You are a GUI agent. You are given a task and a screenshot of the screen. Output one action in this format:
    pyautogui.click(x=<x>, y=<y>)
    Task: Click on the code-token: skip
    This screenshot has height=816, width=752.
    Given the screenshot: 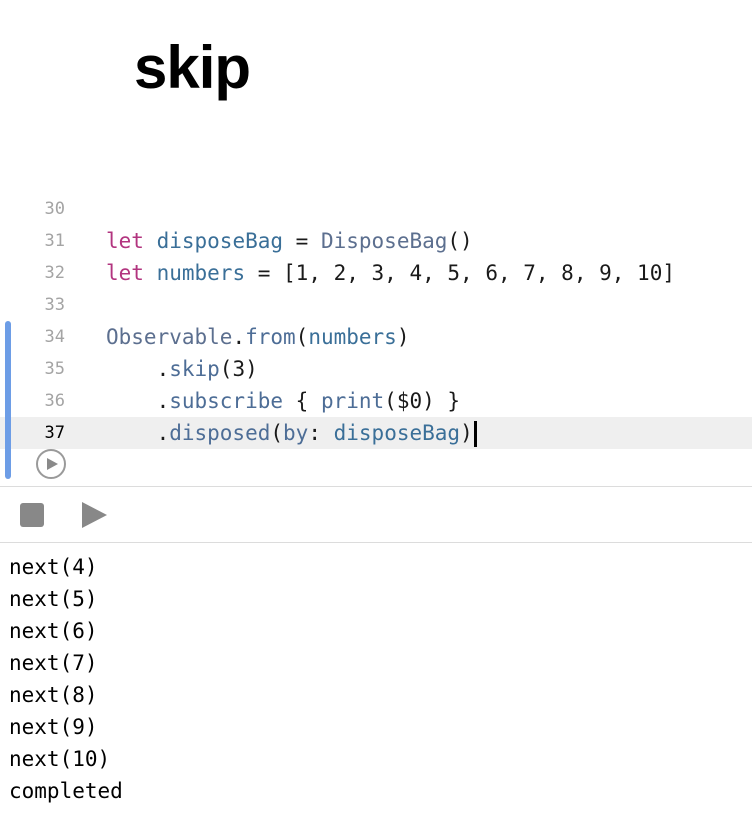 What is the action you would take?
    pyautogui.click(x=194, y=369)
    